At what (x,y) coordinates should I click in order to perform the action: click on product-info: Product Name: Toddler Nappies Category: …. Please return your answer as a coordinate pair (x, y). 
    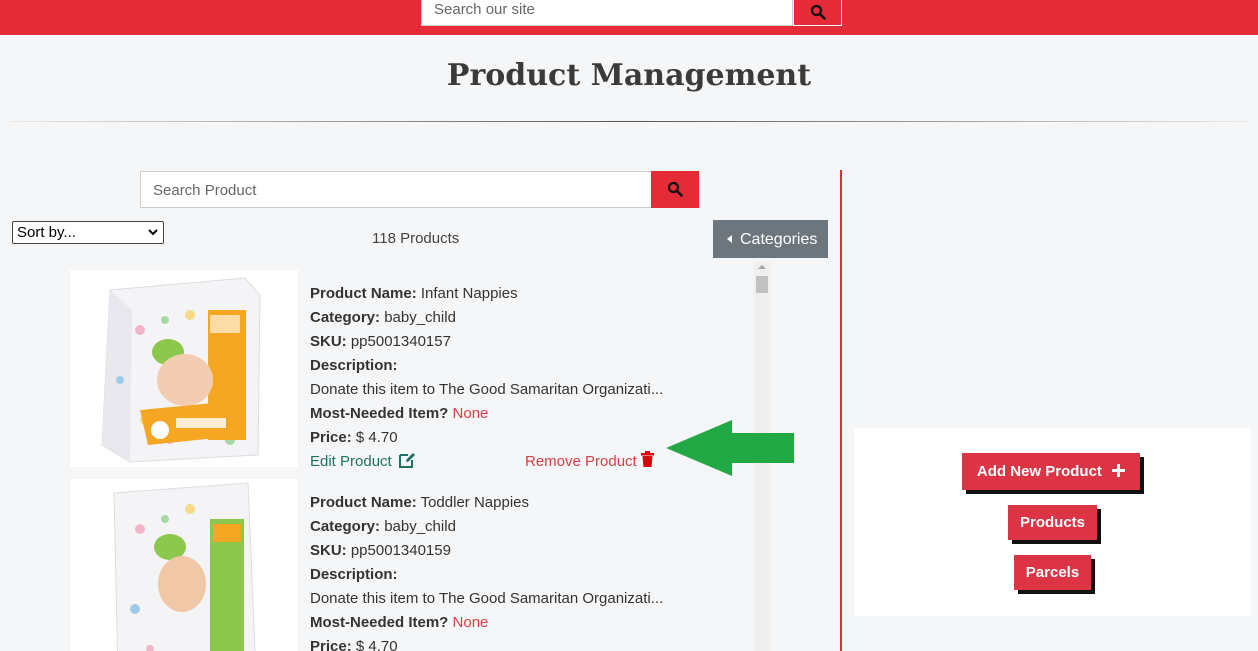
    Looking at the image, I should click on (530, 571).